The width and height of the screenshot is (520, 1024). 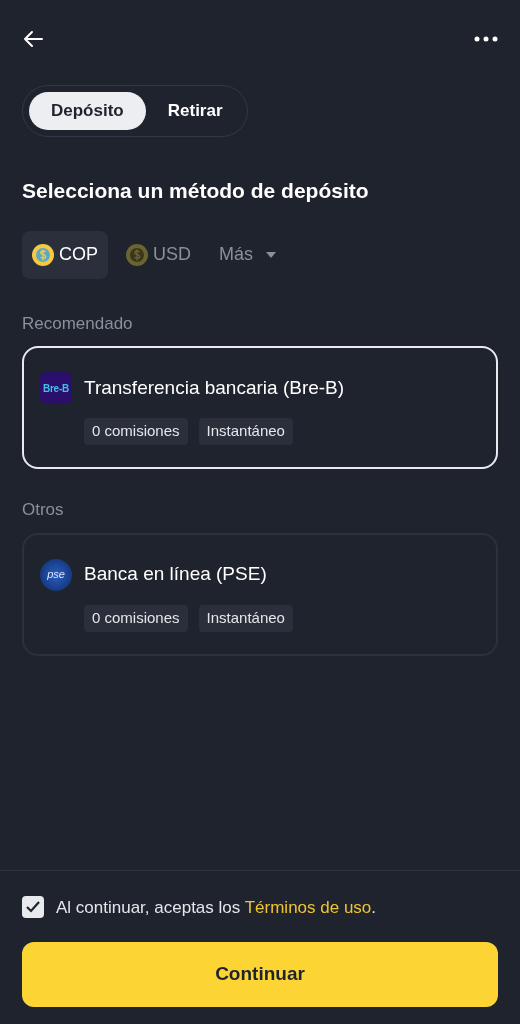 I want to click on tab: Retirar, so click(x=195, y=111).